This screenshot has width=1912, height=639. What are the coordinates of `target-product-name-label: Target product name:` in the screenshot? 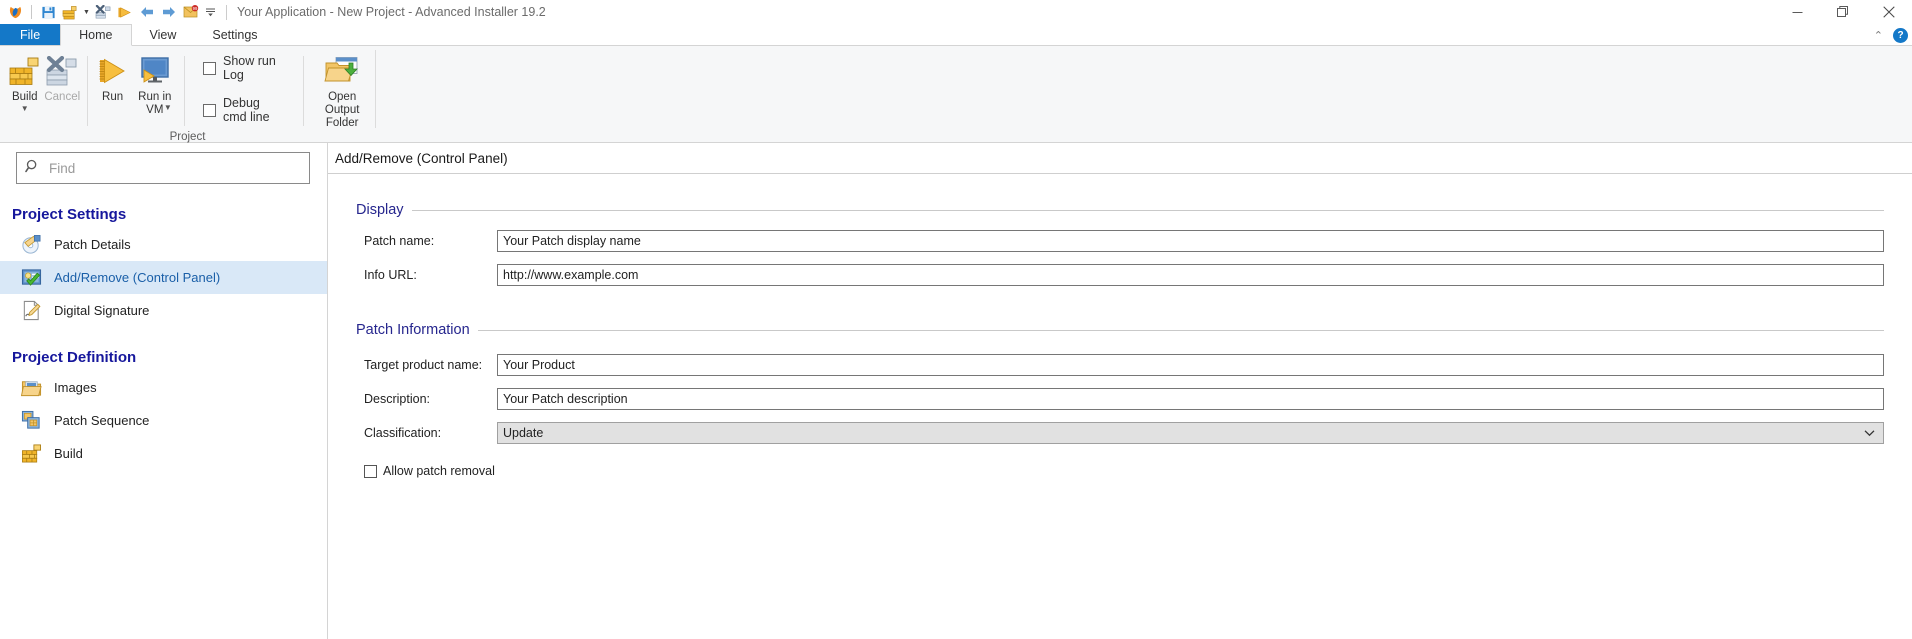 It's located at (423, 365).